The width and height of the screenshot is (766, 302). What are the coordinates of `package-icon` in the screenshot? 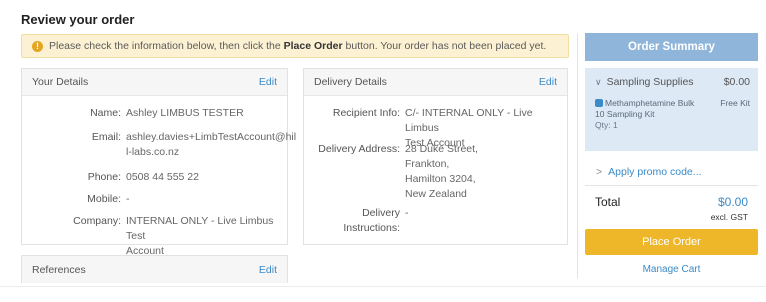 It's located at (599, 103).